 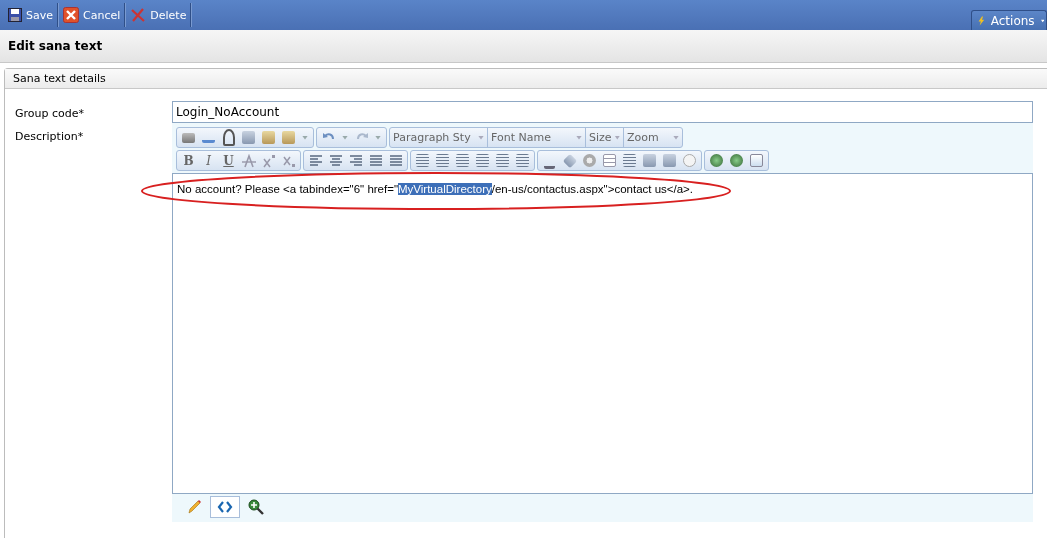 What do you see at coordinates (71, 15) in the screenshot?
I see `close-icon` at bounding box center [71, 15].